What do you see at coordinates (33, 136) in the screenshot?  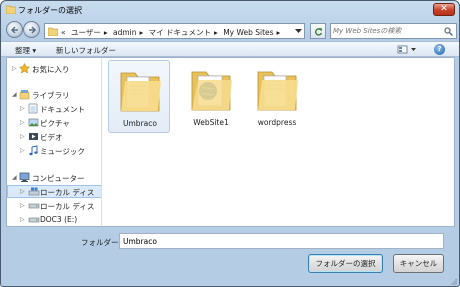 I see `videos-icon` at bounding box center [33, 136].